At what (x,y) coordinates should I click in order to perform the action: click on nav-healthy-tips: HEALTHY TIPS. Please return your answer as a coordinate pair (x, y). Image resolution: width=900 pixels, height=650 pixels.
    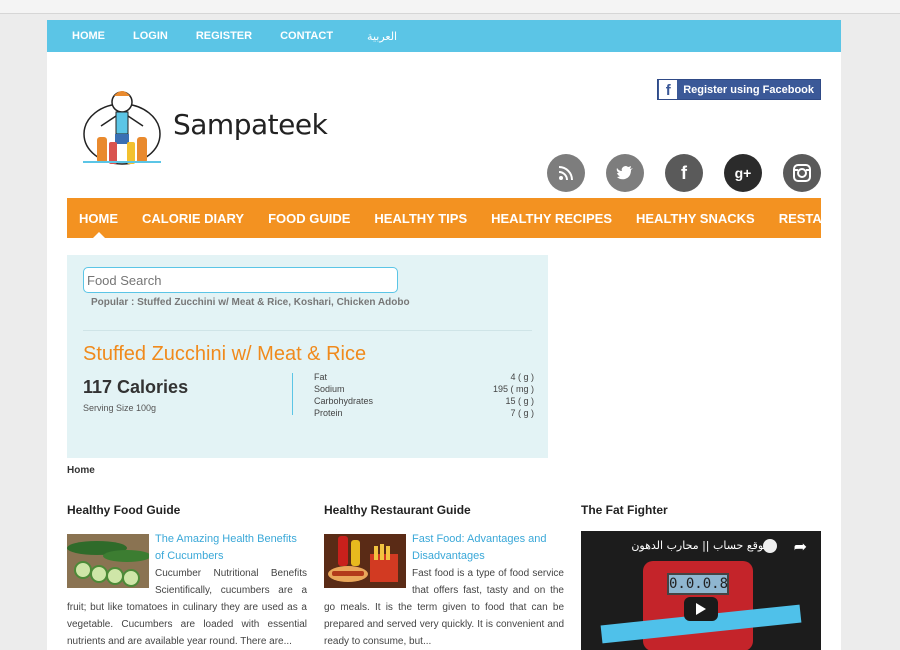
    Looking at the image, I should click on (420, 218).